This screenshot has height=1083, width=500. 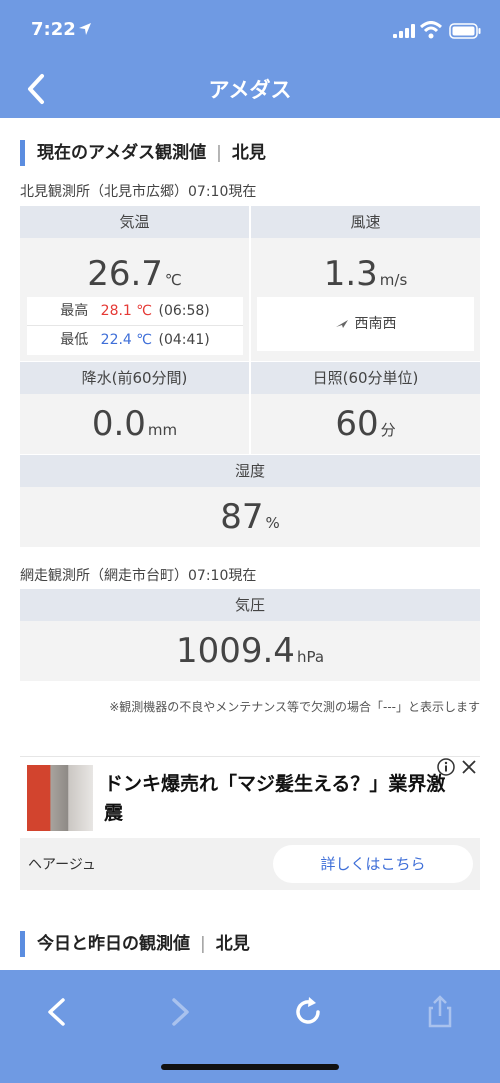 I want to click on low-value: 22.4 ℃, so click(x=126, y=340).